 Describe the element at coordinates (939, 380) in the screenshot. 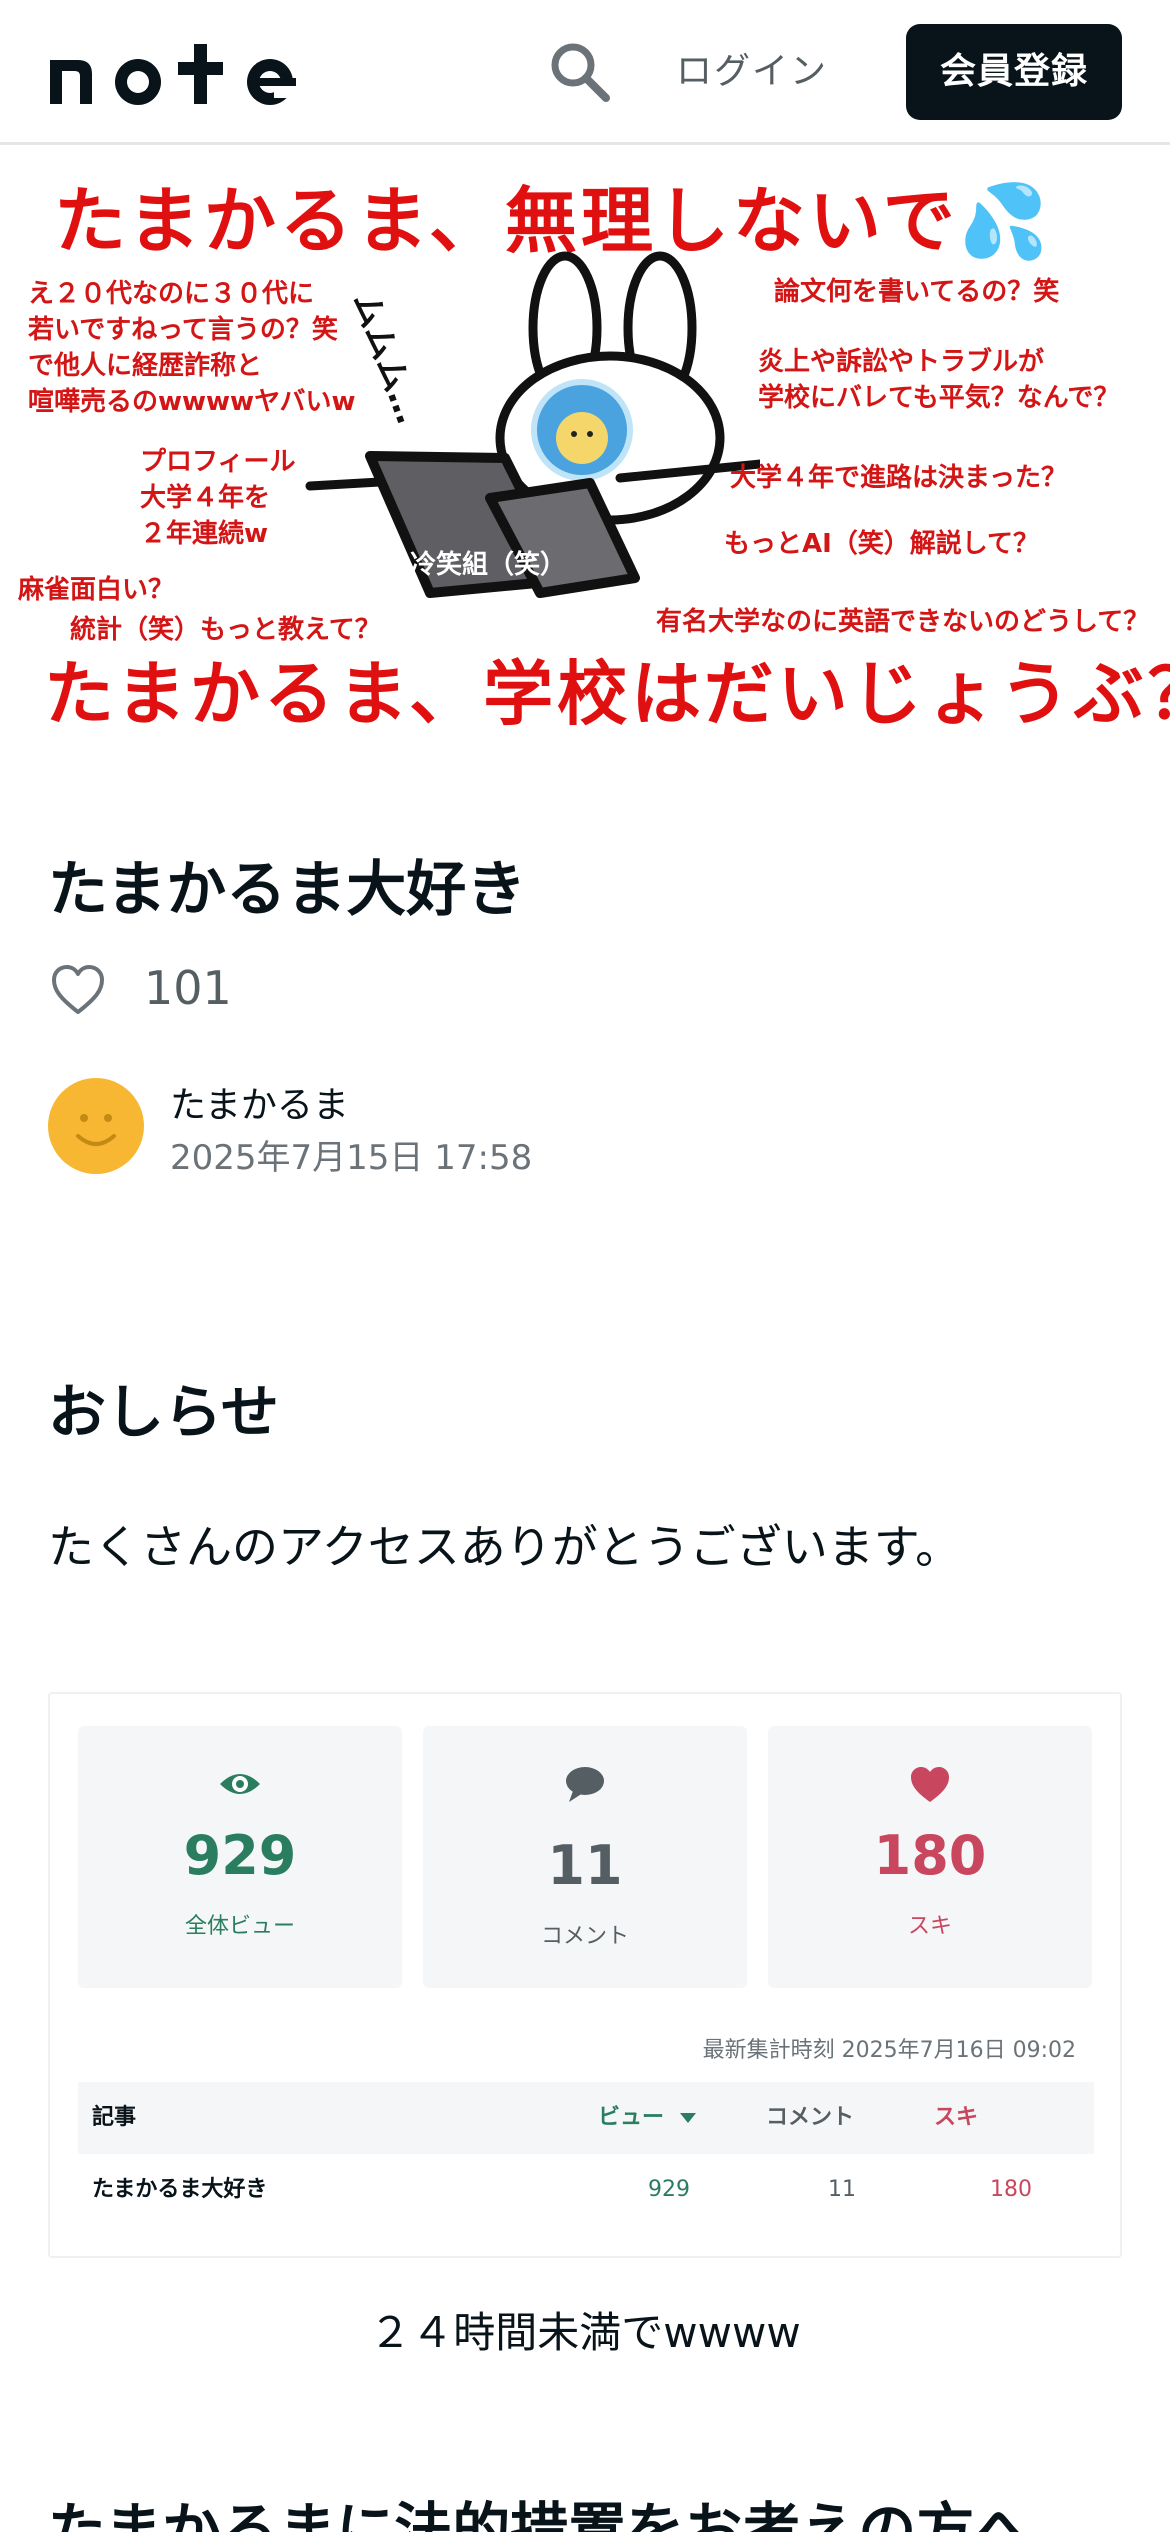

I see `hero-question: 炎上や訴訟やトラブルが 学校にバレても平気？なんで？` at that location.